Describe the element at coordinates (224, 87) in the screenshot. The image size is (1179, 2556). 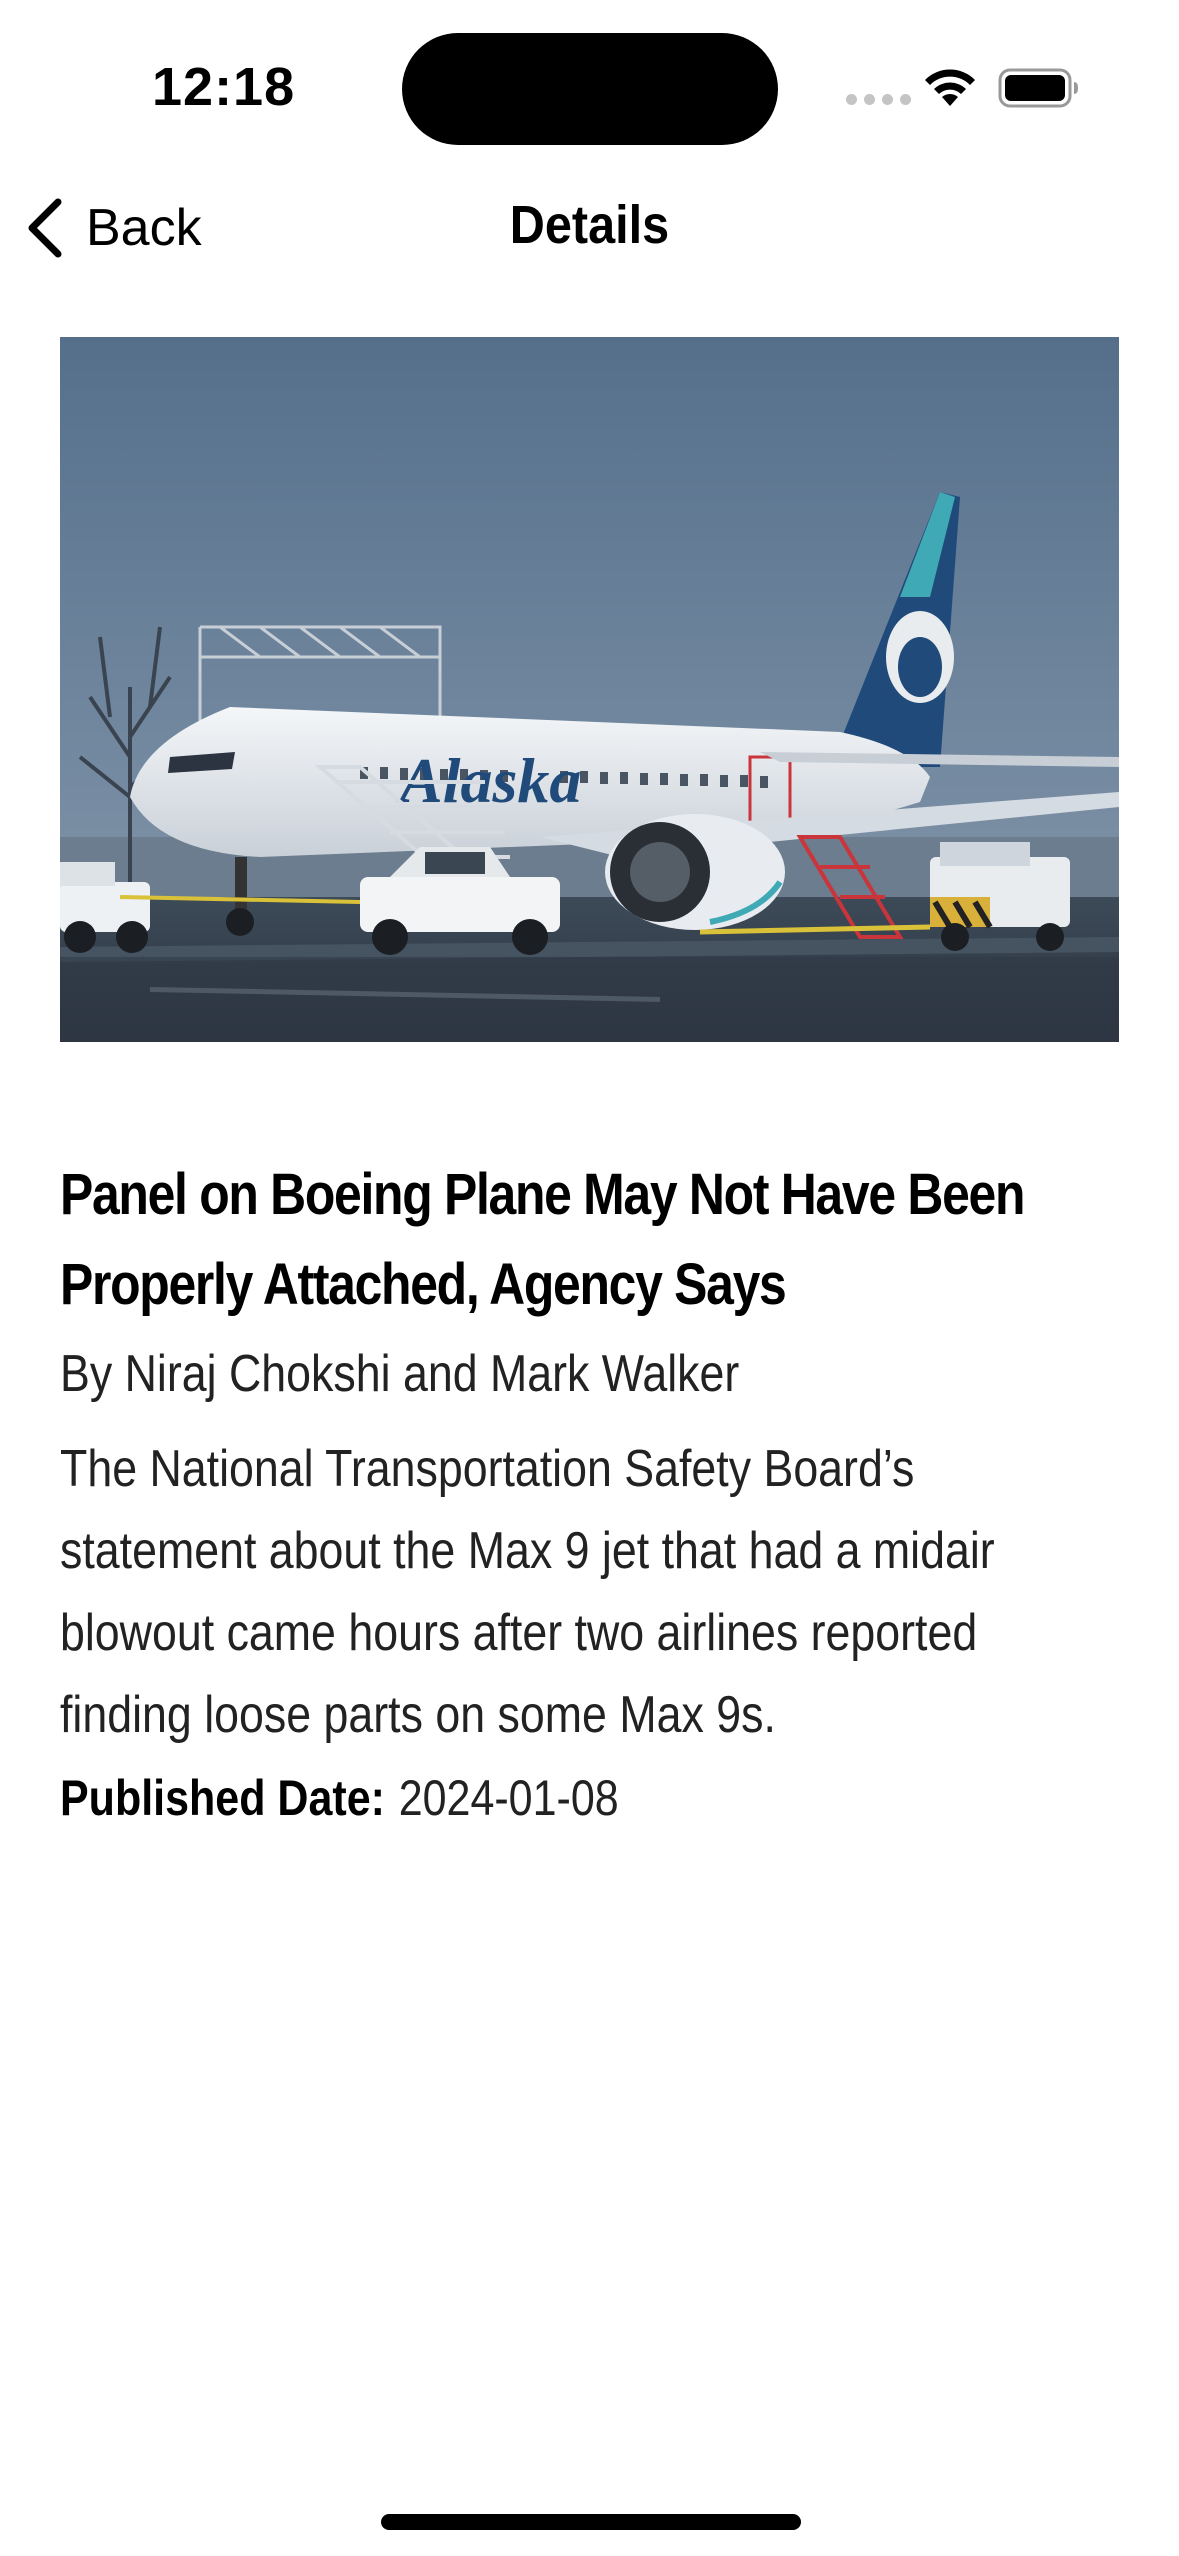
I see `status-time: 12:18` at that location.